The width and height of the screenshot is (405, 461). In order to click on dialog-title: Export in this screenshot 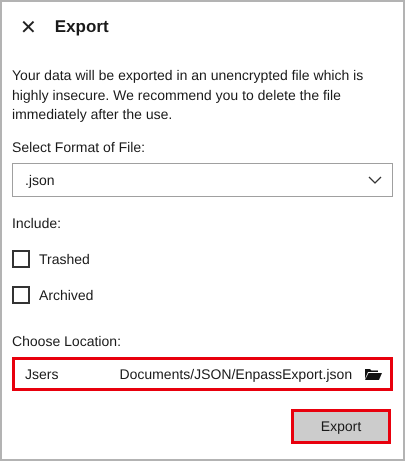, I will do `click(81, 27)`.